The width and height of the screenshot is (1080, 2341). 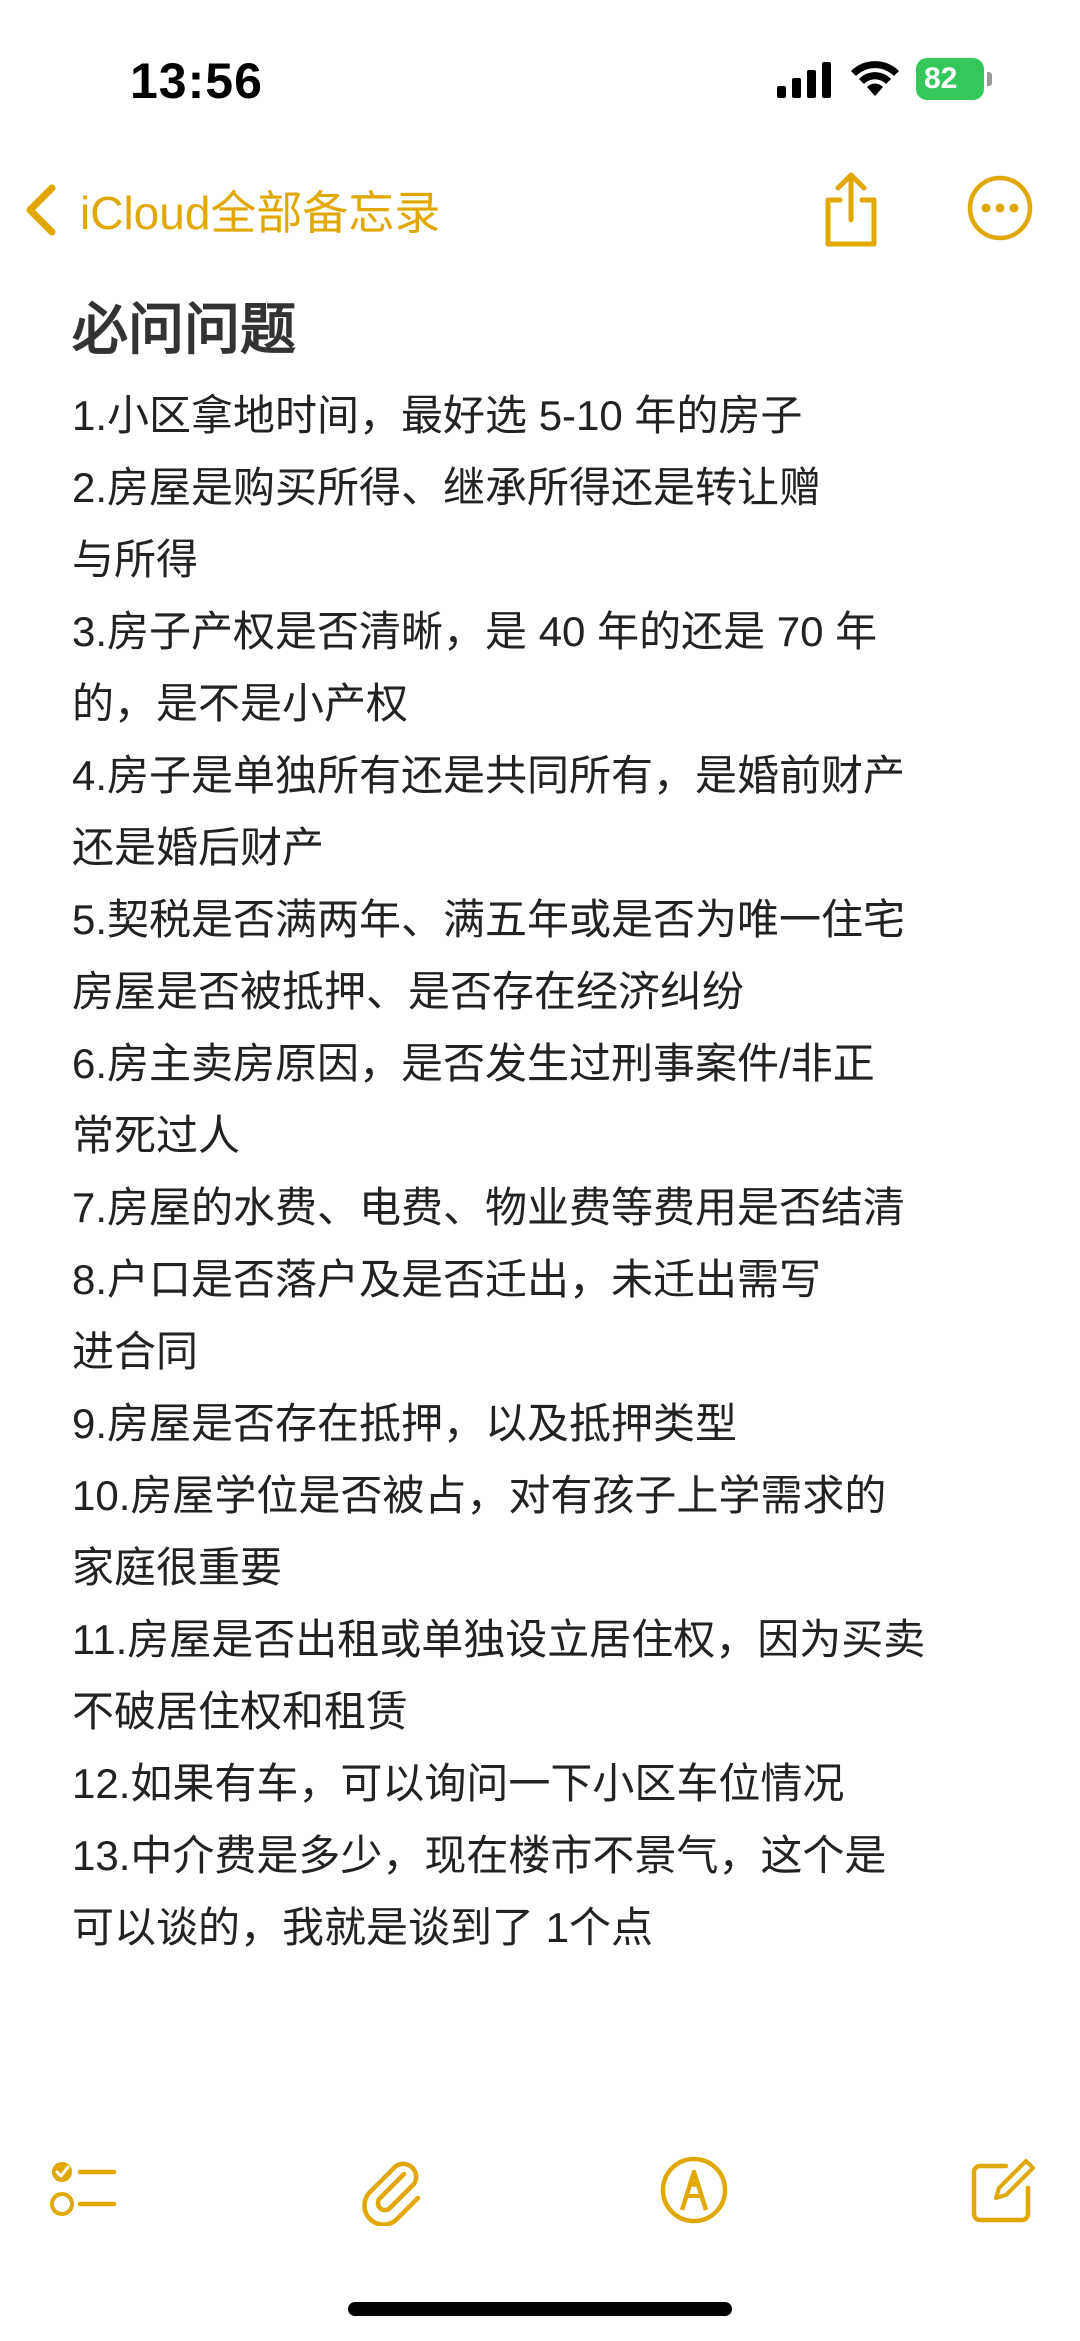 What do you see at coordinates (156, 1135) in the screenshot?
I see `note-line: 常死过人` at bounding box center [156, 1135].